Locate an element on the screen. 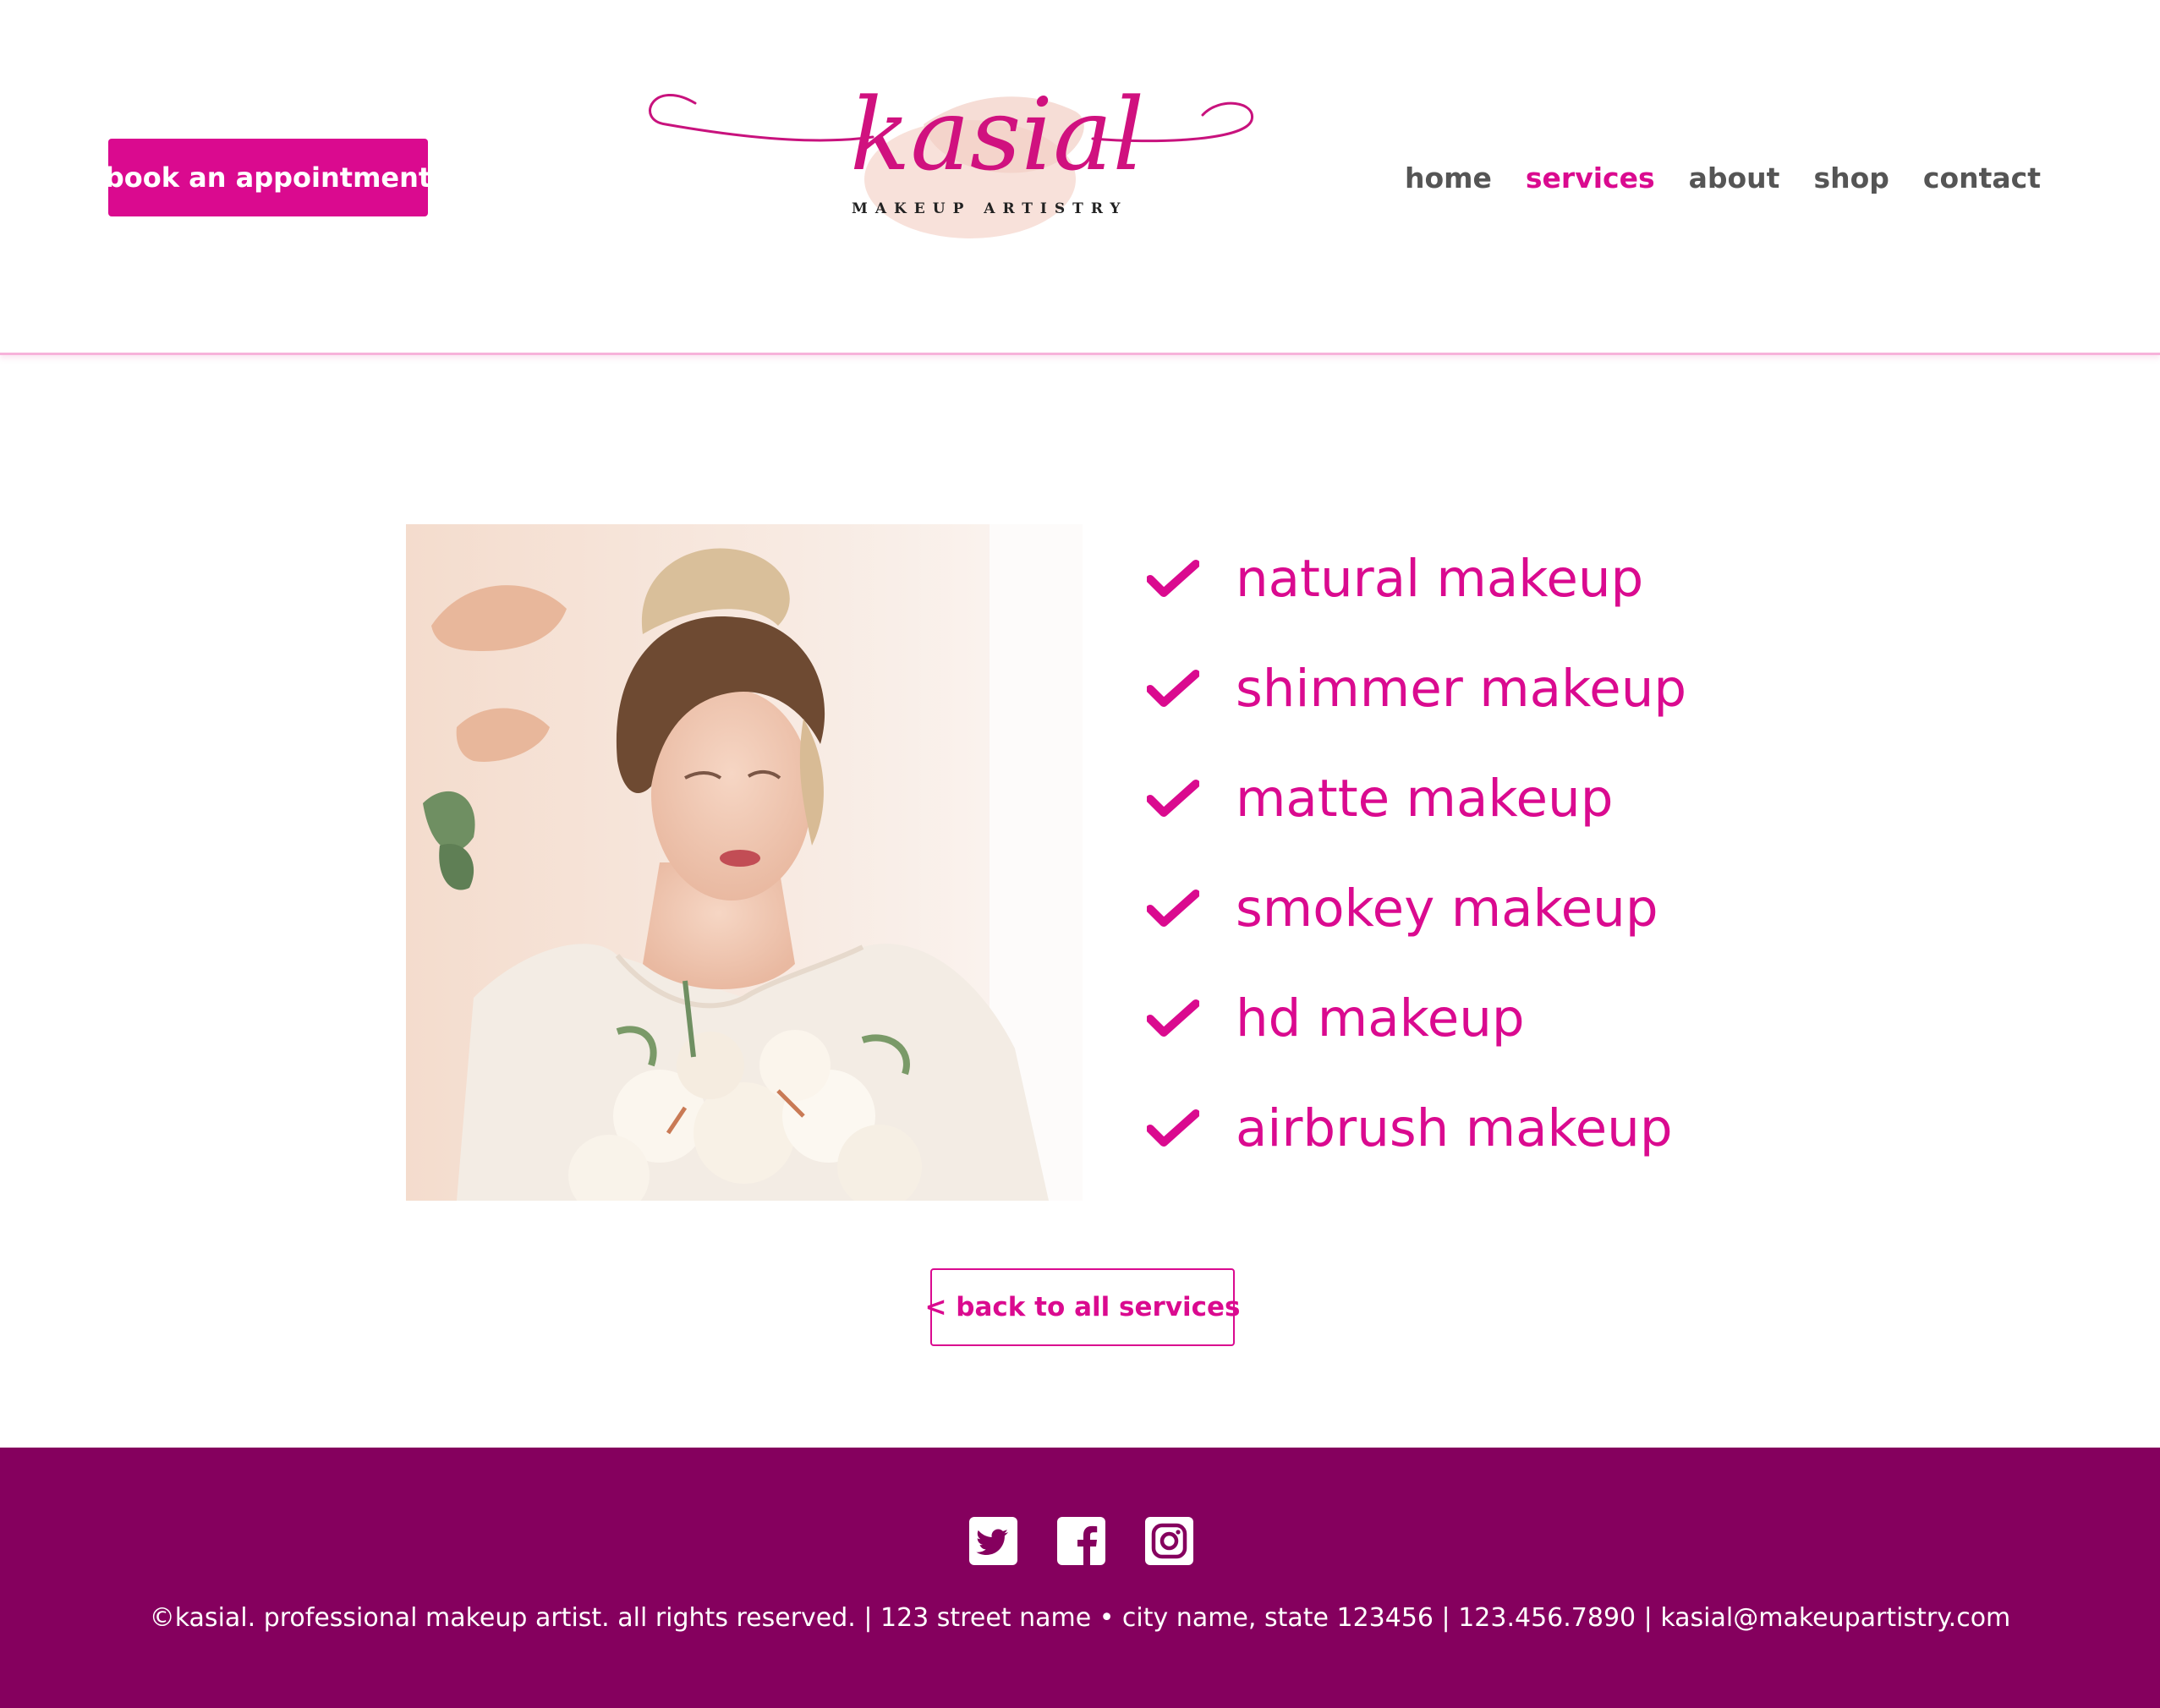 This screenshot has height=1708, width=2160. list-item: matte makeup is located at coordinates (1485, 799).